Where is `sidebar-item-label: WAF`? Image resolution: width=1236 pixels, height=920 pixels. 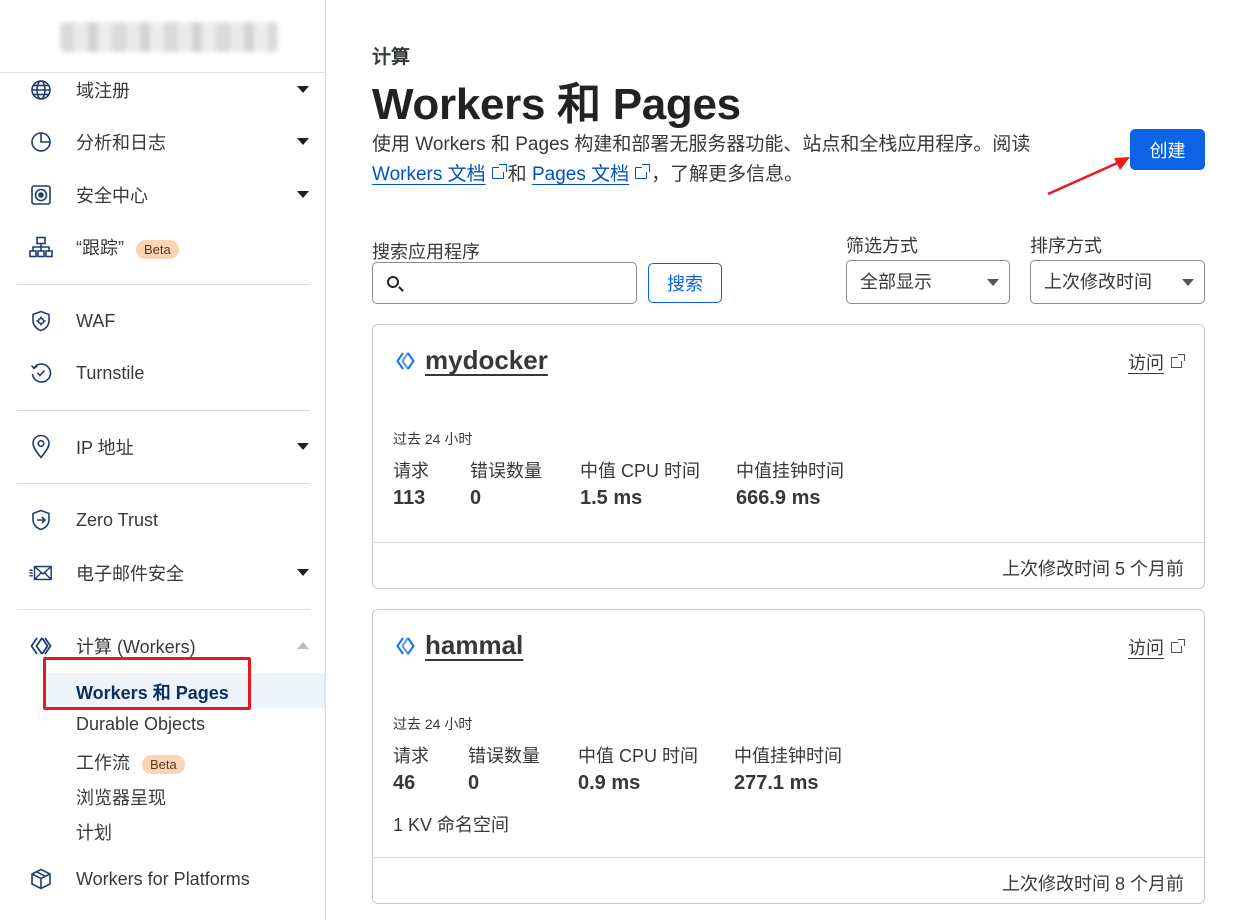 sidebar-item-label: WAF is located at coordinates (96, 320).